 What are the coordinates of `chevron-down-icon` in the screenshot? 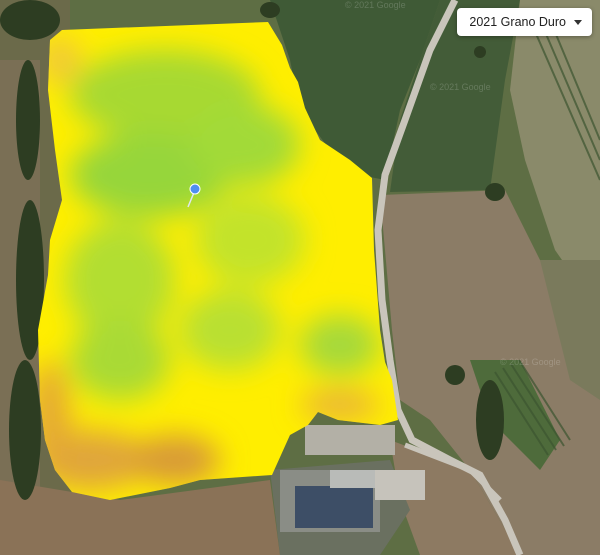 It's located at (578, 22).